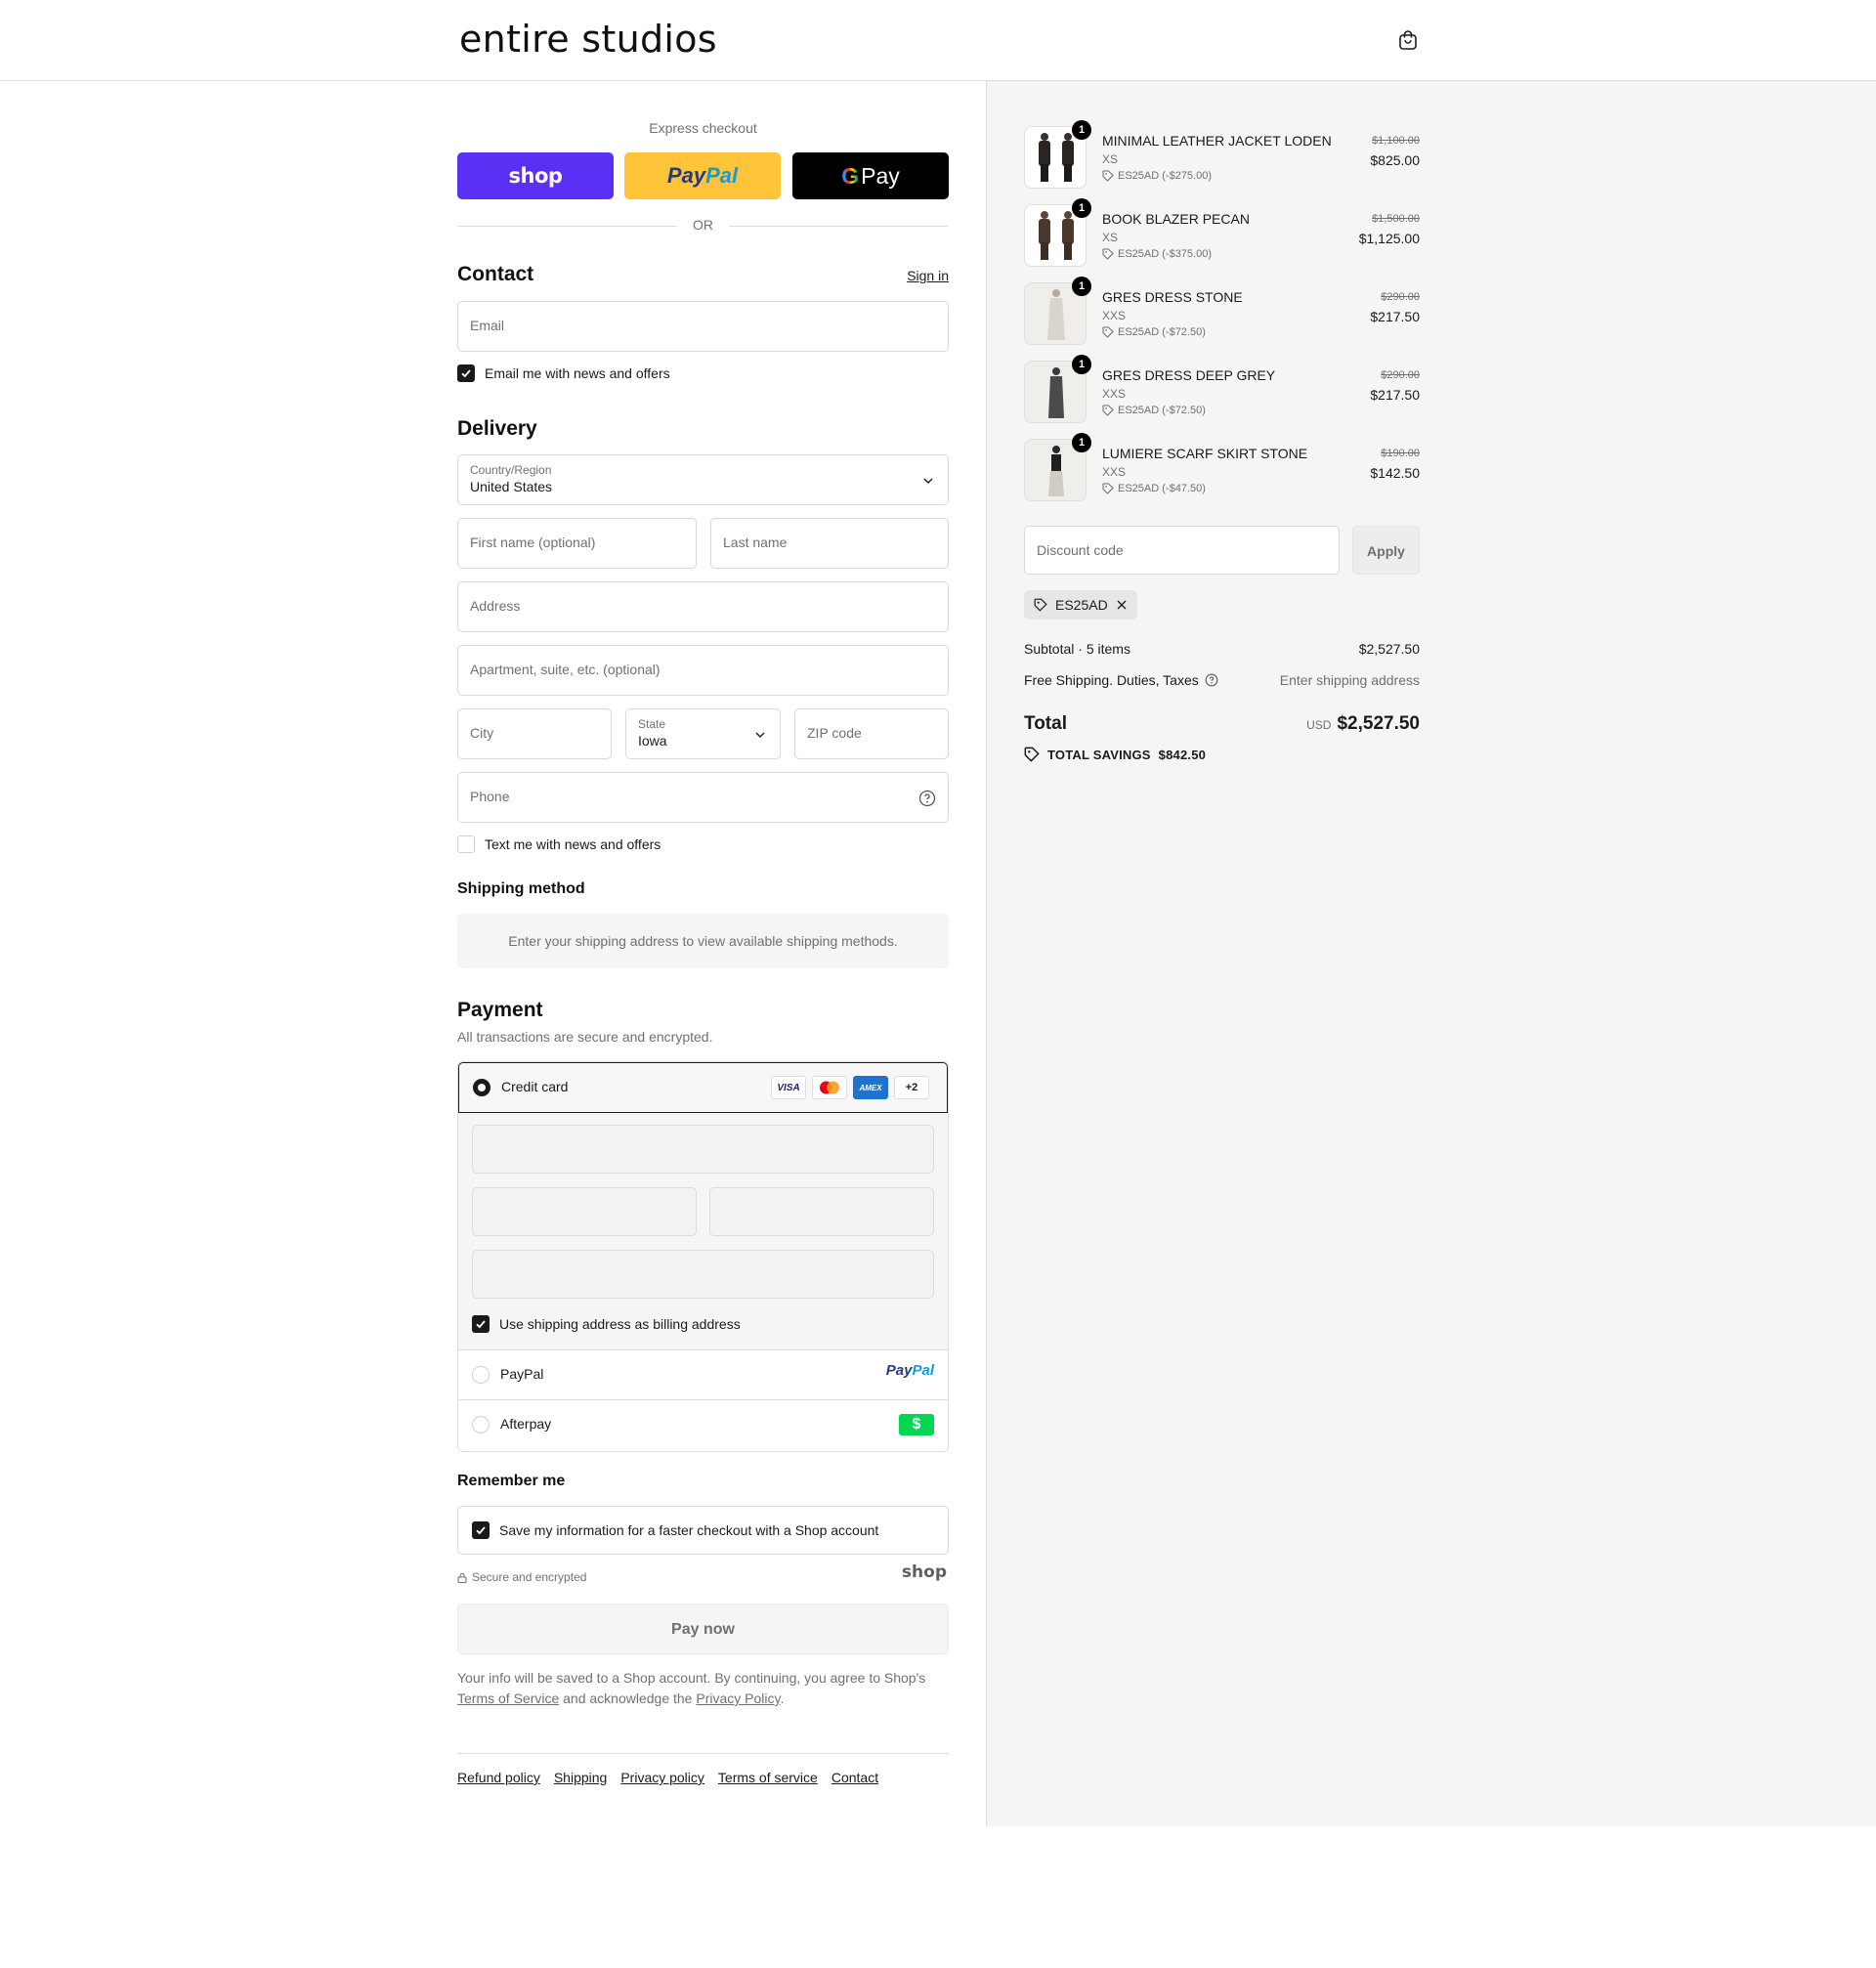  I want to click on terms-link: Terms of Service, so click(508, 1698).